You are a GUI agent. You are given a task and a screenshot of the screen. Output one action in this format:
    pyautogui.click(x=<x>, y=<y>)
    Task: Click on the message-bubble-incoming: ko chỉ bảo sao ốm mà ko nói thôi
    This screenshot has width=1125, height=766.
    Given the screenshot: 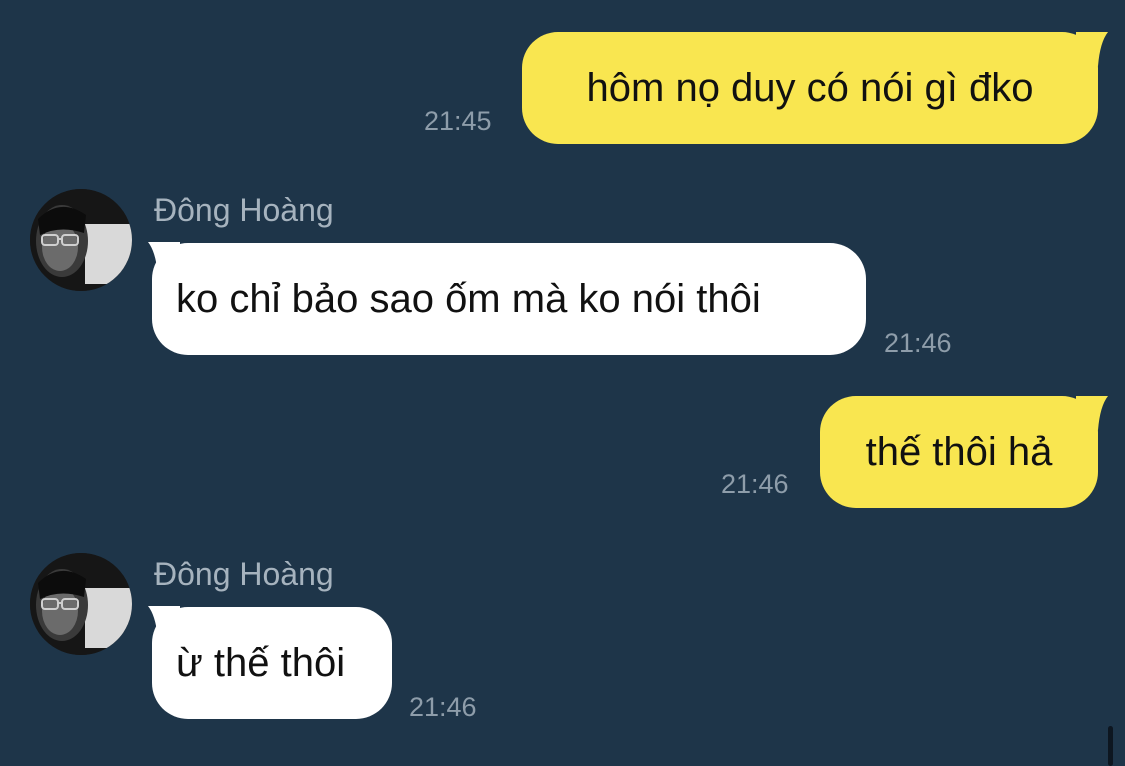 What is the action you would take?
    pyautogui.click(x=509, y=299)
    